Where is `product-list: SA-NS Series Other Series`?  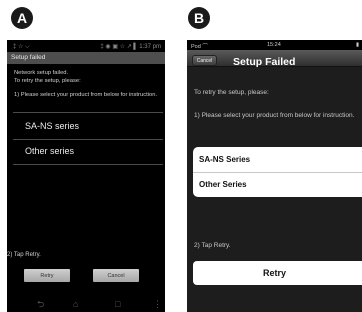 product-list: SA-NS Series Other Series is located at coordinates (277, 172).